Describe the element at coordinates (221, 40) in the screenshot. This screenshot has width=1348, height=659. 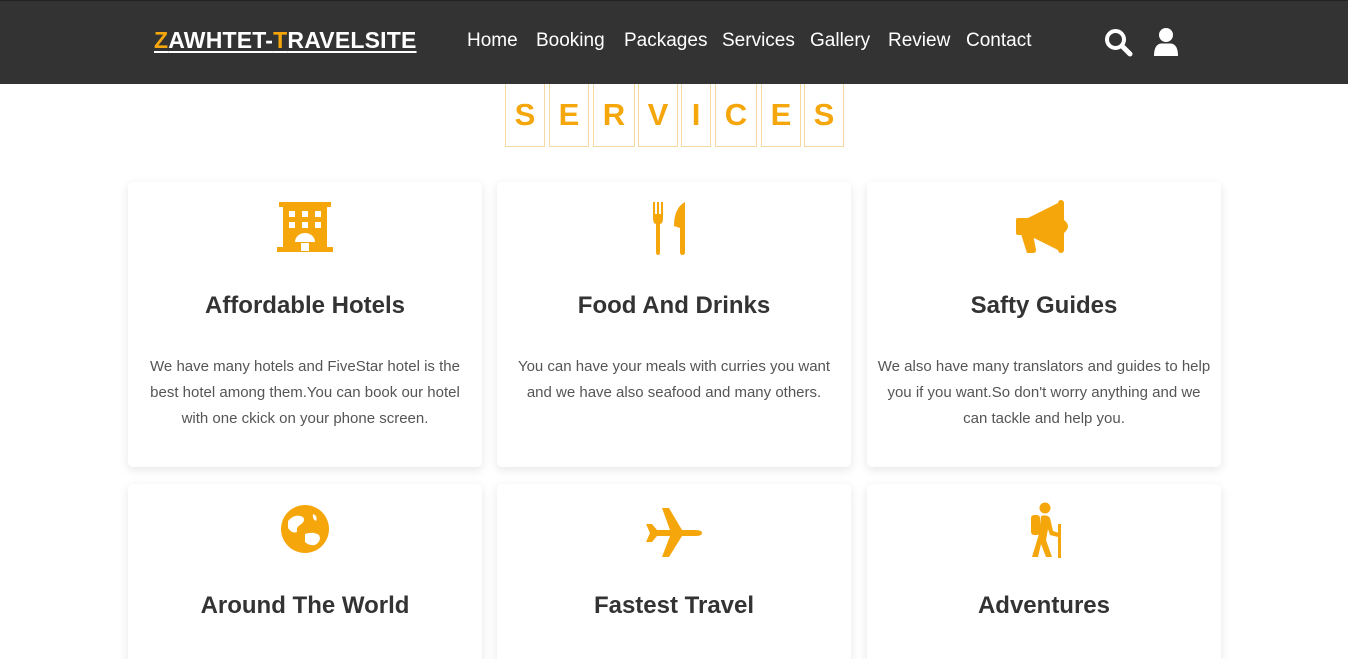
I see `logo-text-part1: AWHTET-` at that location.